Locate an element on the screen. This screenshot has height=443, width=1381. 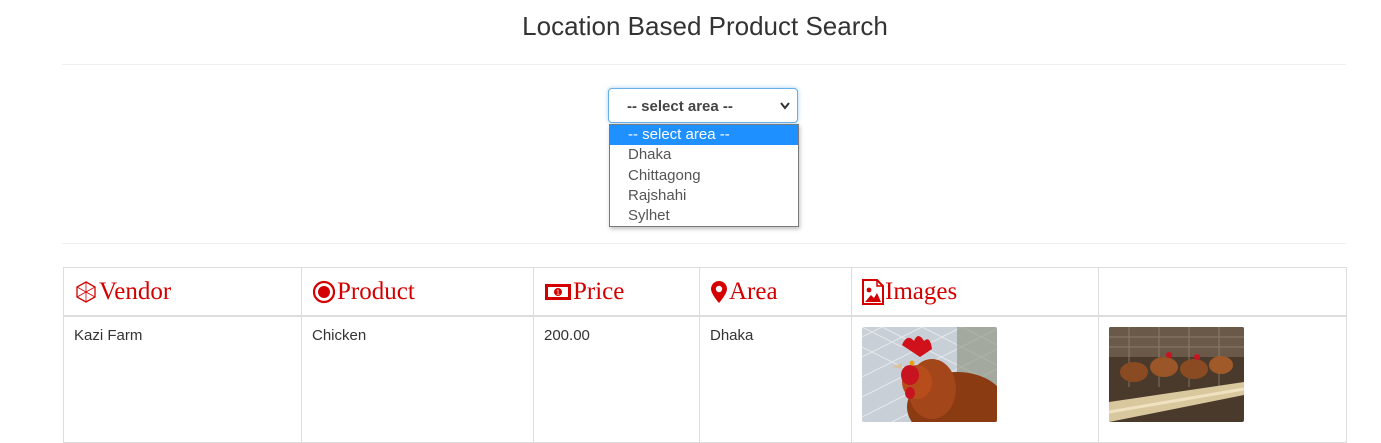
area-option: Rajshahi is located at coordinates (704, 196).